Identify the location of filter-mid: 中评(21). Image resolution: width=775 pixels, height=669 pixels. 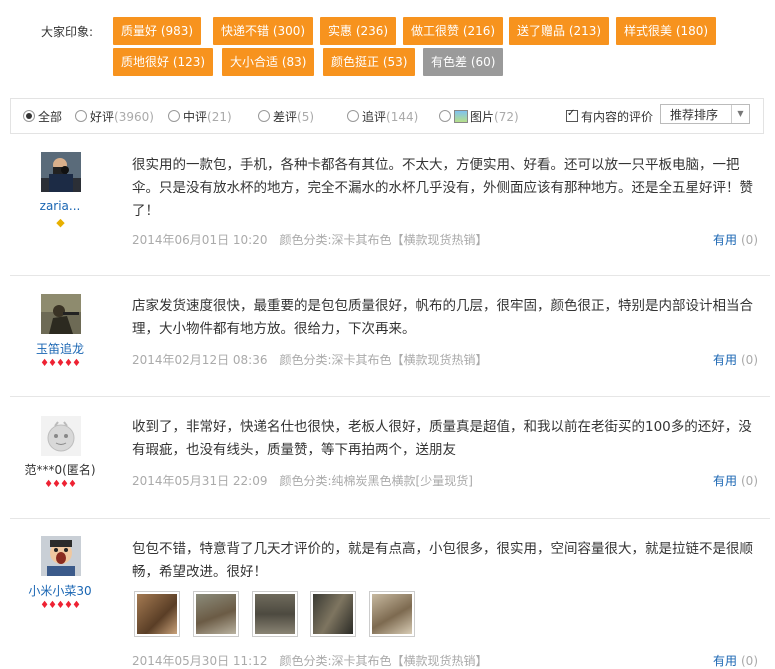
(200, 116).